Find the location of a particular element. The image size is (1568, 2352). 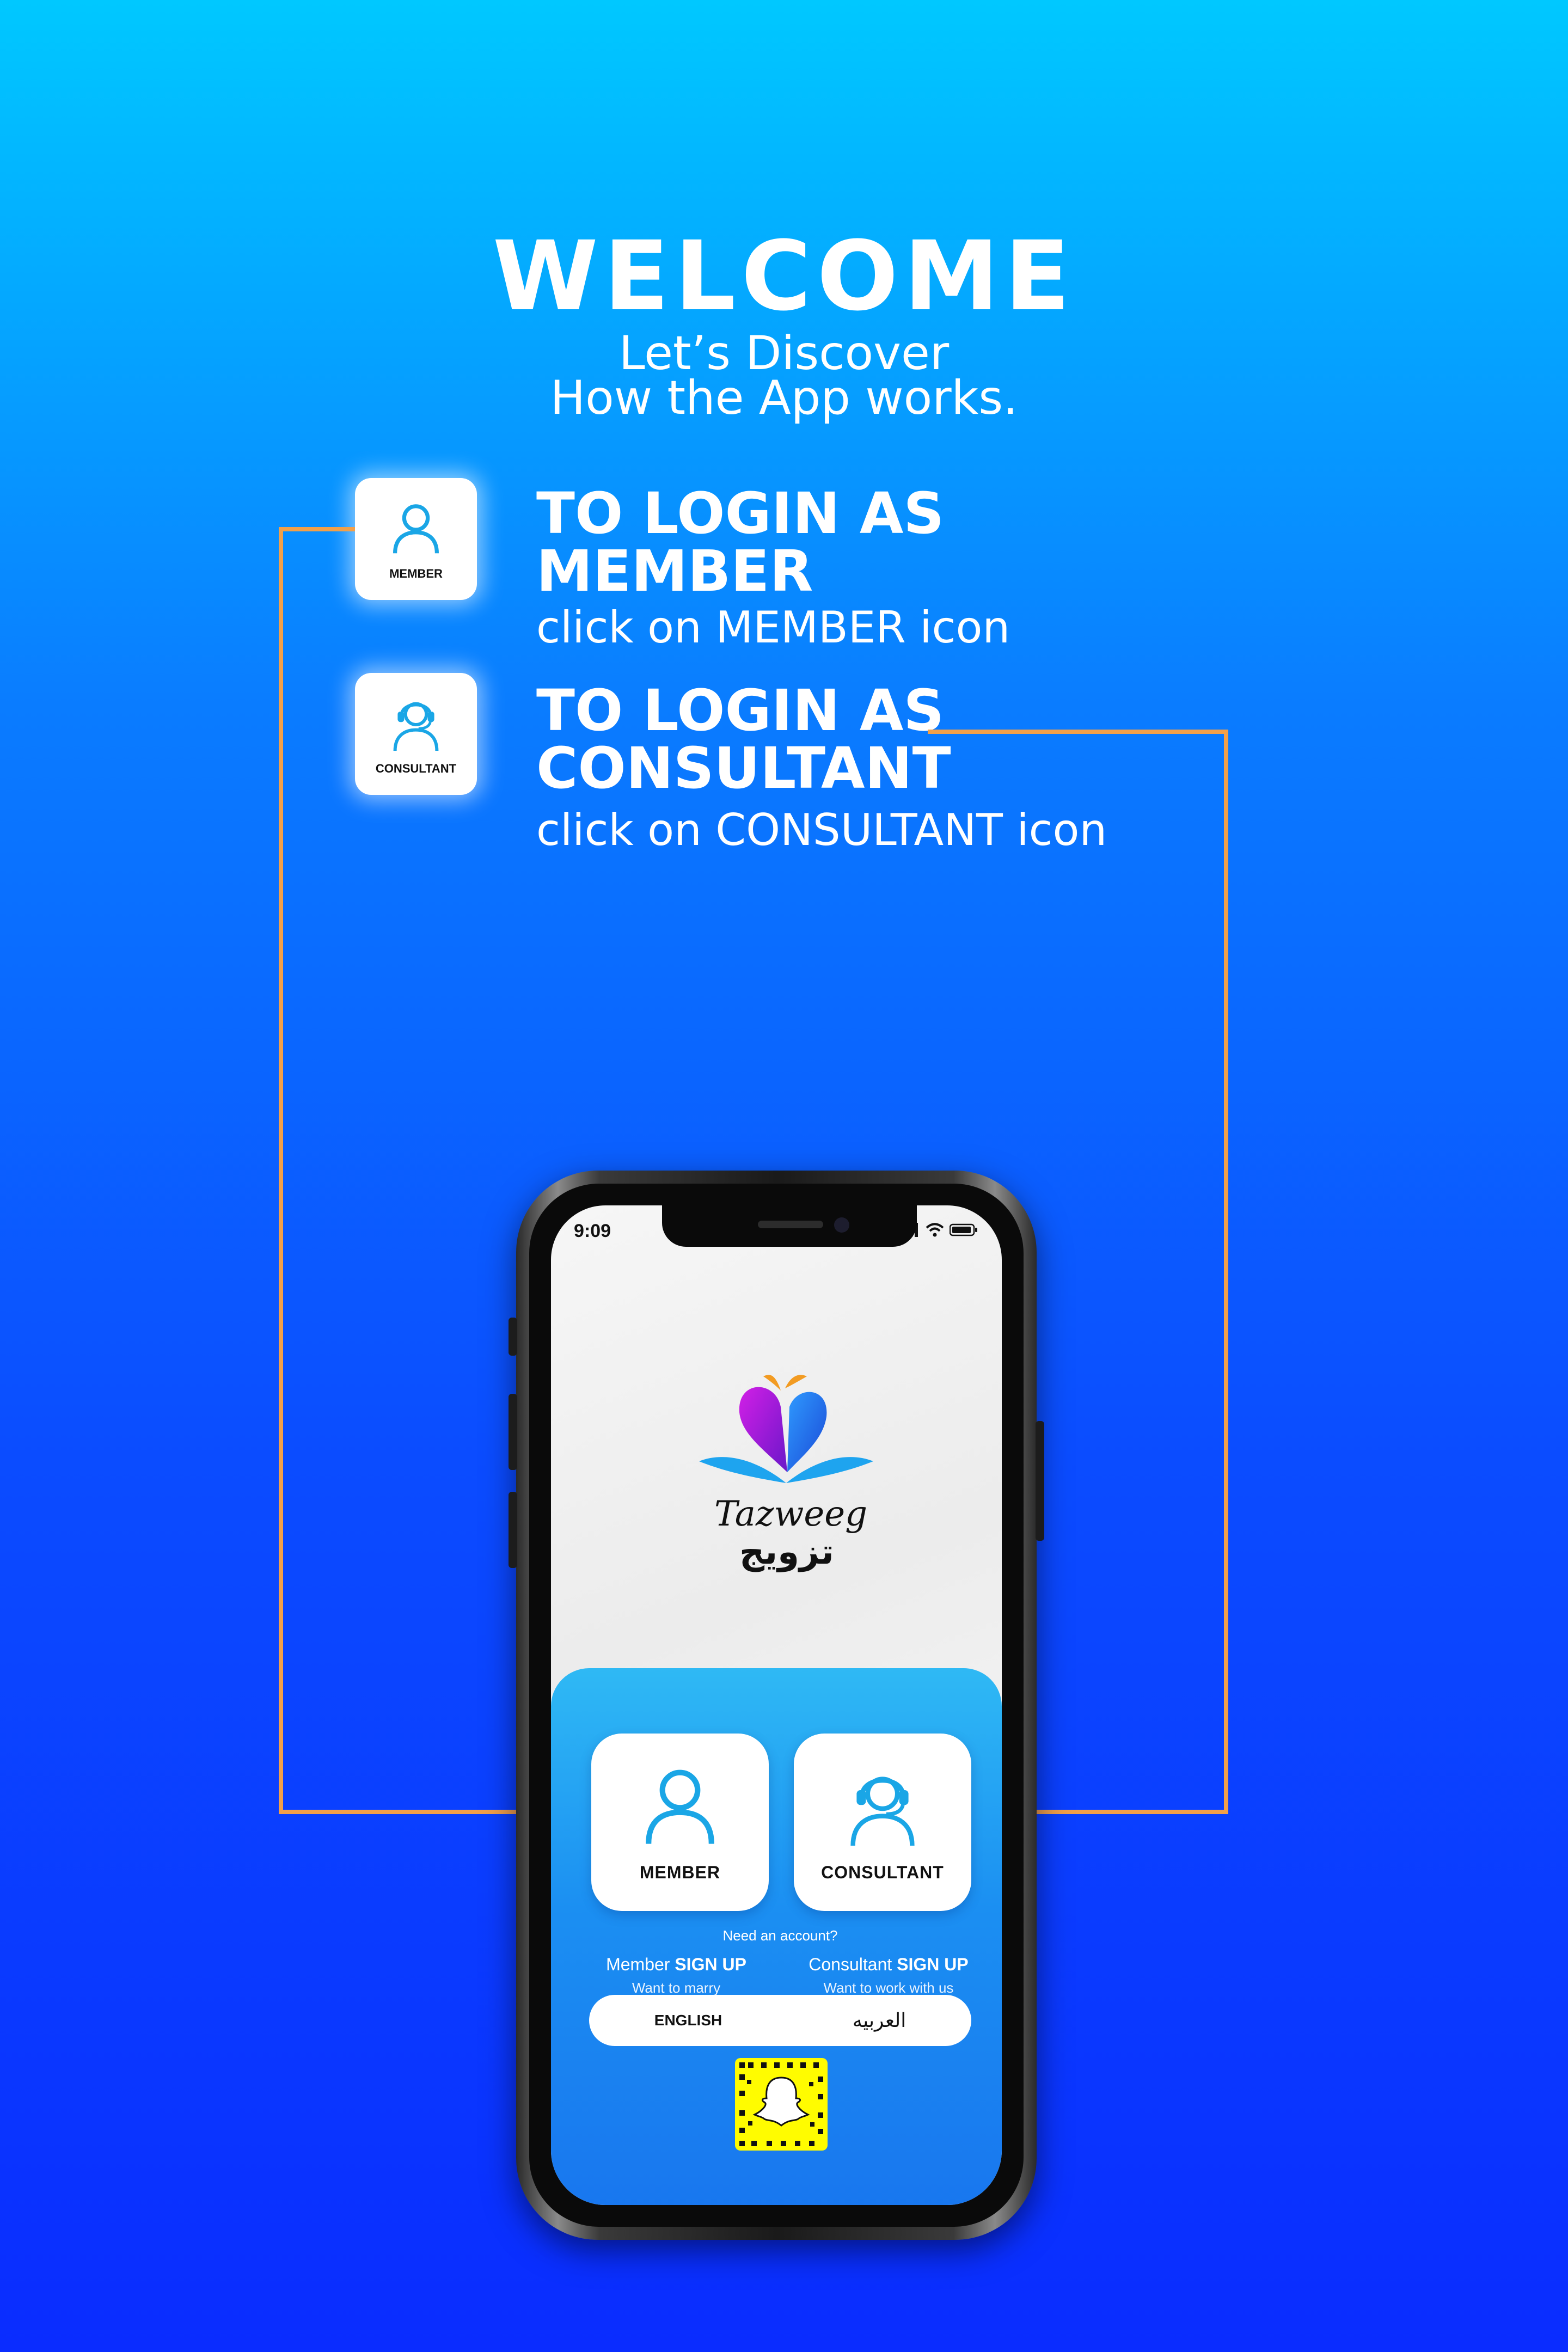

language-arabic-button: العربيه is located at coordinates (879, 2021).